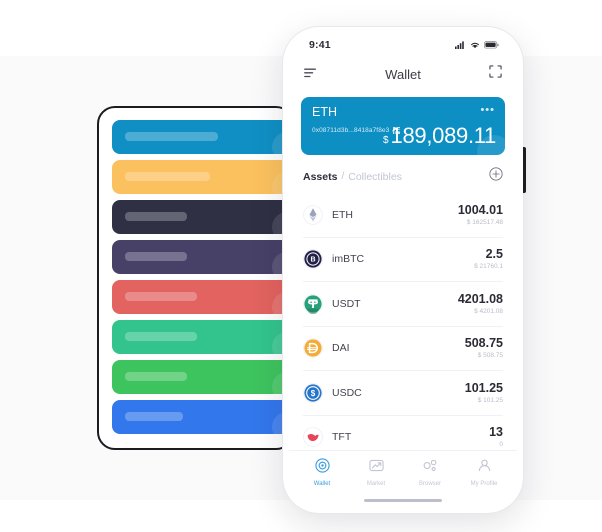 This screenshot has width=602, height=532. What do you see at coordinates (320, 45) in the screenshot?
I see `status-time: 9:41` at bounding box center [320, 45].